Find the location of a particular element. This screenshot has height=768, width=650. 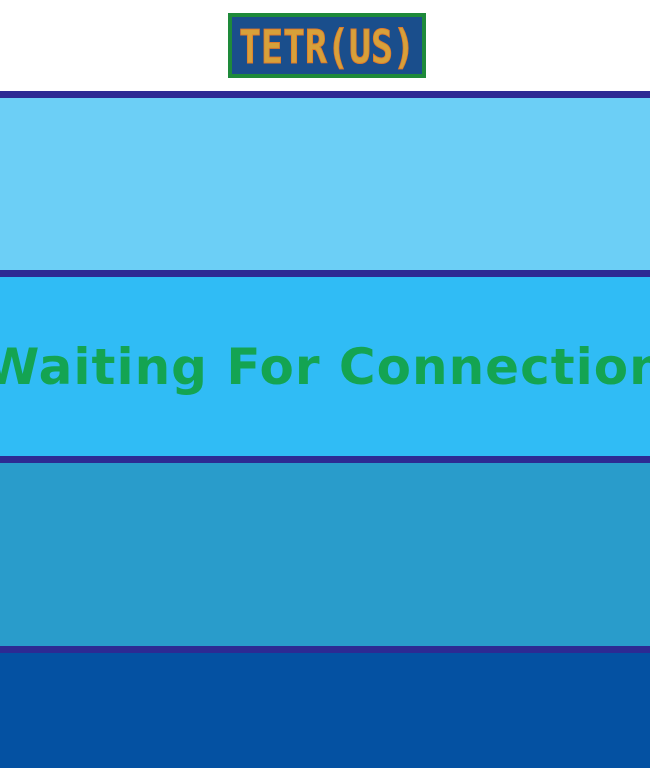

waiting-for-connection-text: Waiting For Connection is located at coordinates (325, 367).